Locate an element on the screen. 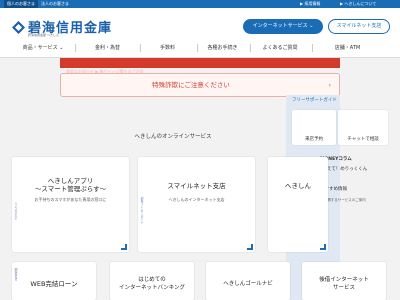 The width and height of the screenshot is (400, 300). nav-rates: 金利・為替 is located at coordinates (107, 48).